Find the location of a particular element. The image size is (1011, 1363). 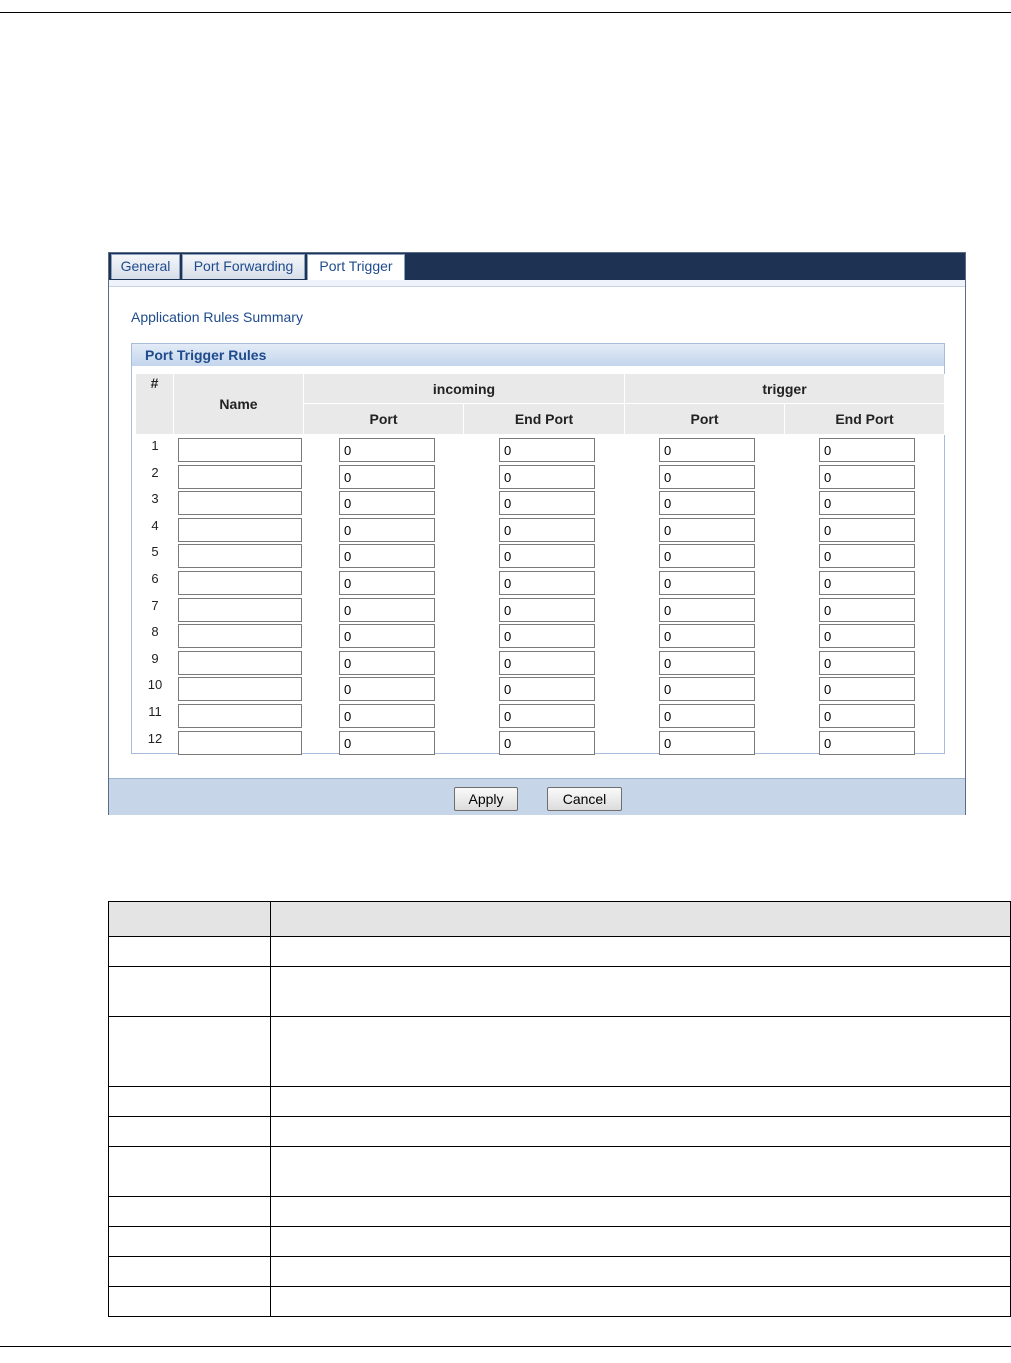

description-table-header is located at coordinates (559, 919).